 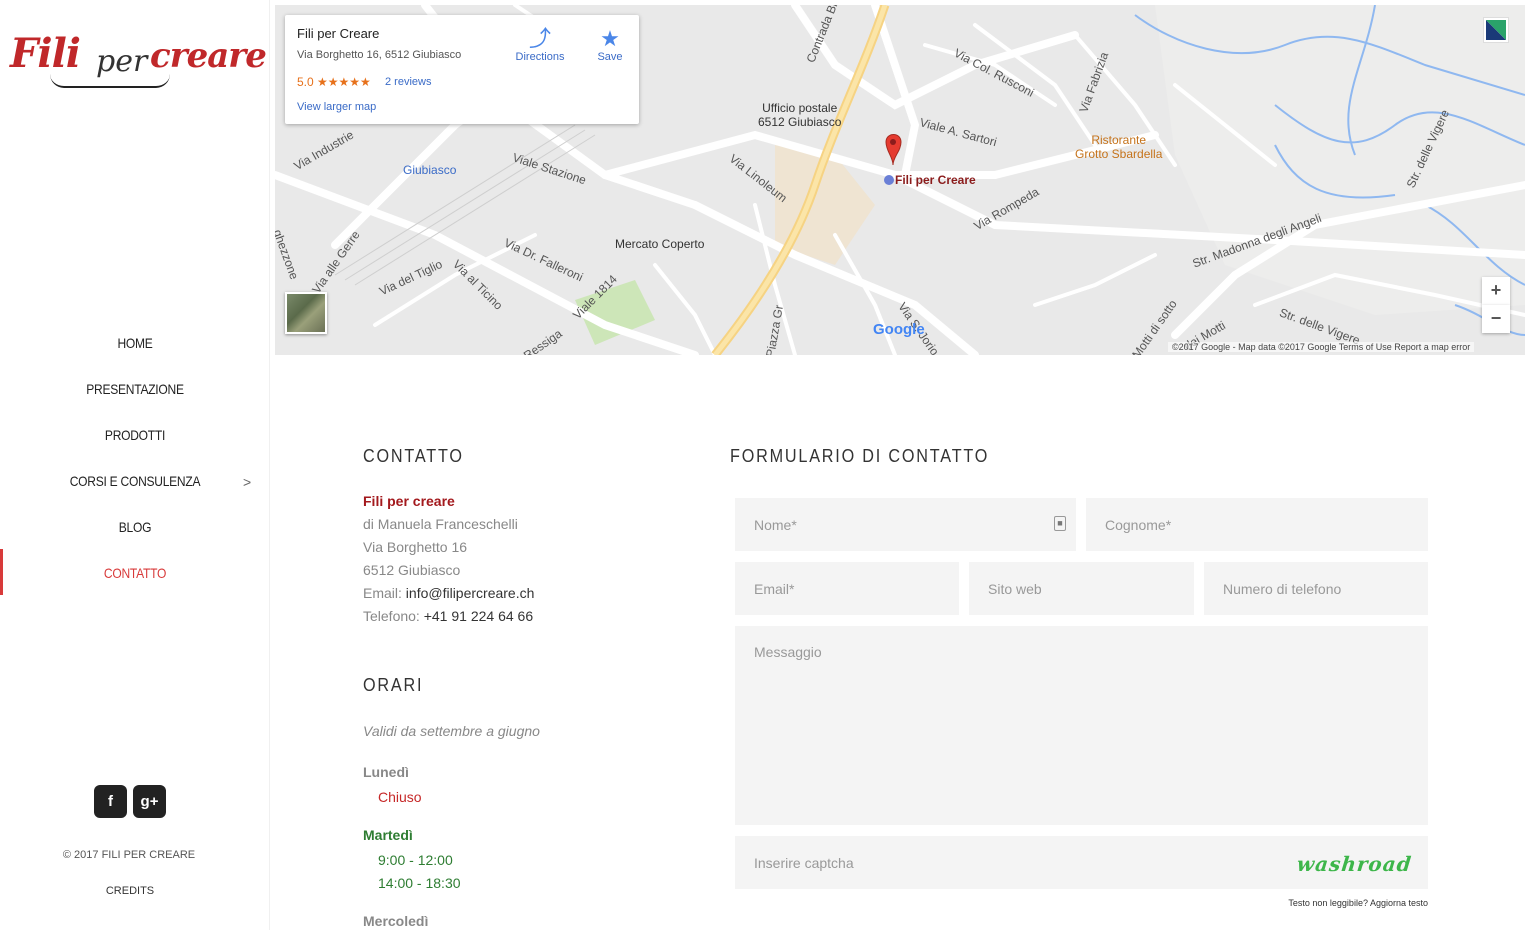 I want to click on nav-item-contatto: CONTATTO, so click(x=135, y=573).